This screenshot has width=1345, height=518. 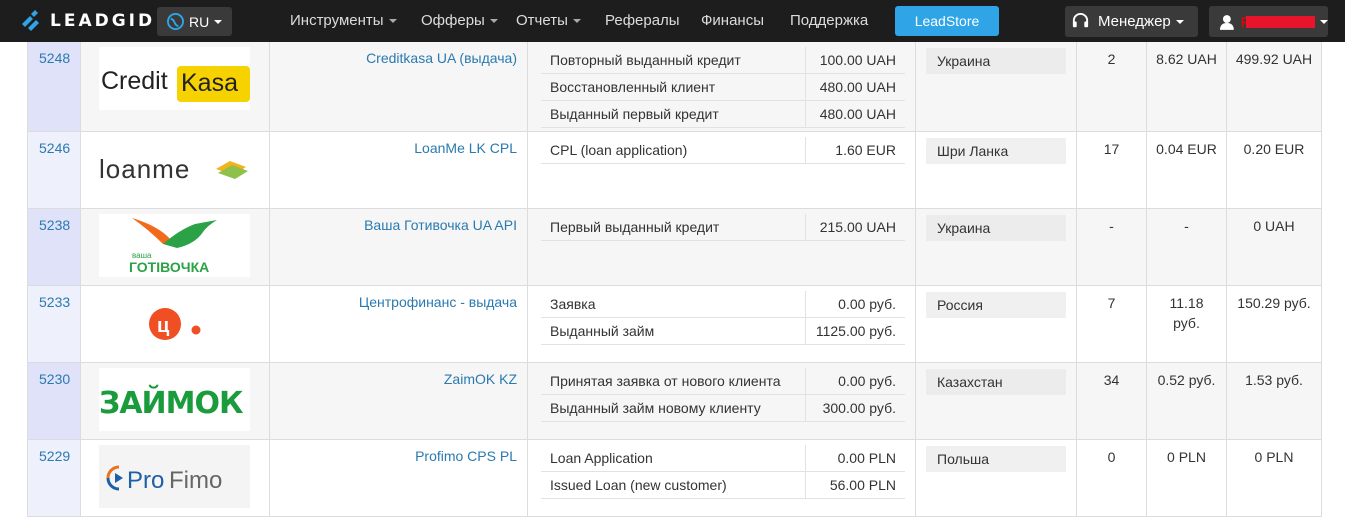 I want to click on goal-row: Первый выданный кредит 215.00 UAH, so click(x=723, y=227).